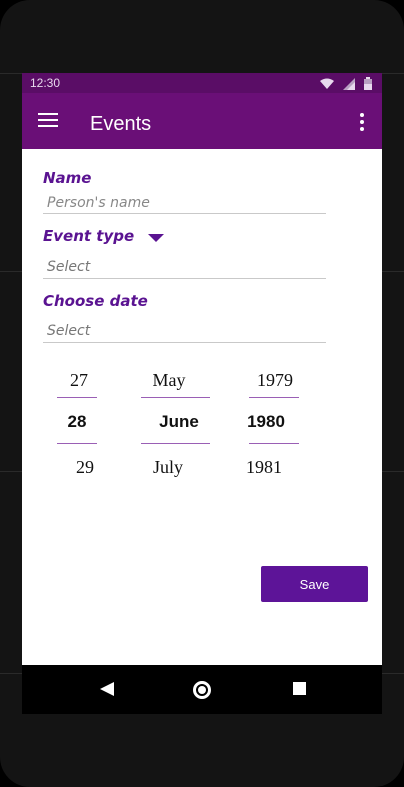 This screenshot has height=787, width=404. What do you see at coordinates (79, 380) in the screenshot?
I see `picker-item: 27` at bounding box center [79, 380].